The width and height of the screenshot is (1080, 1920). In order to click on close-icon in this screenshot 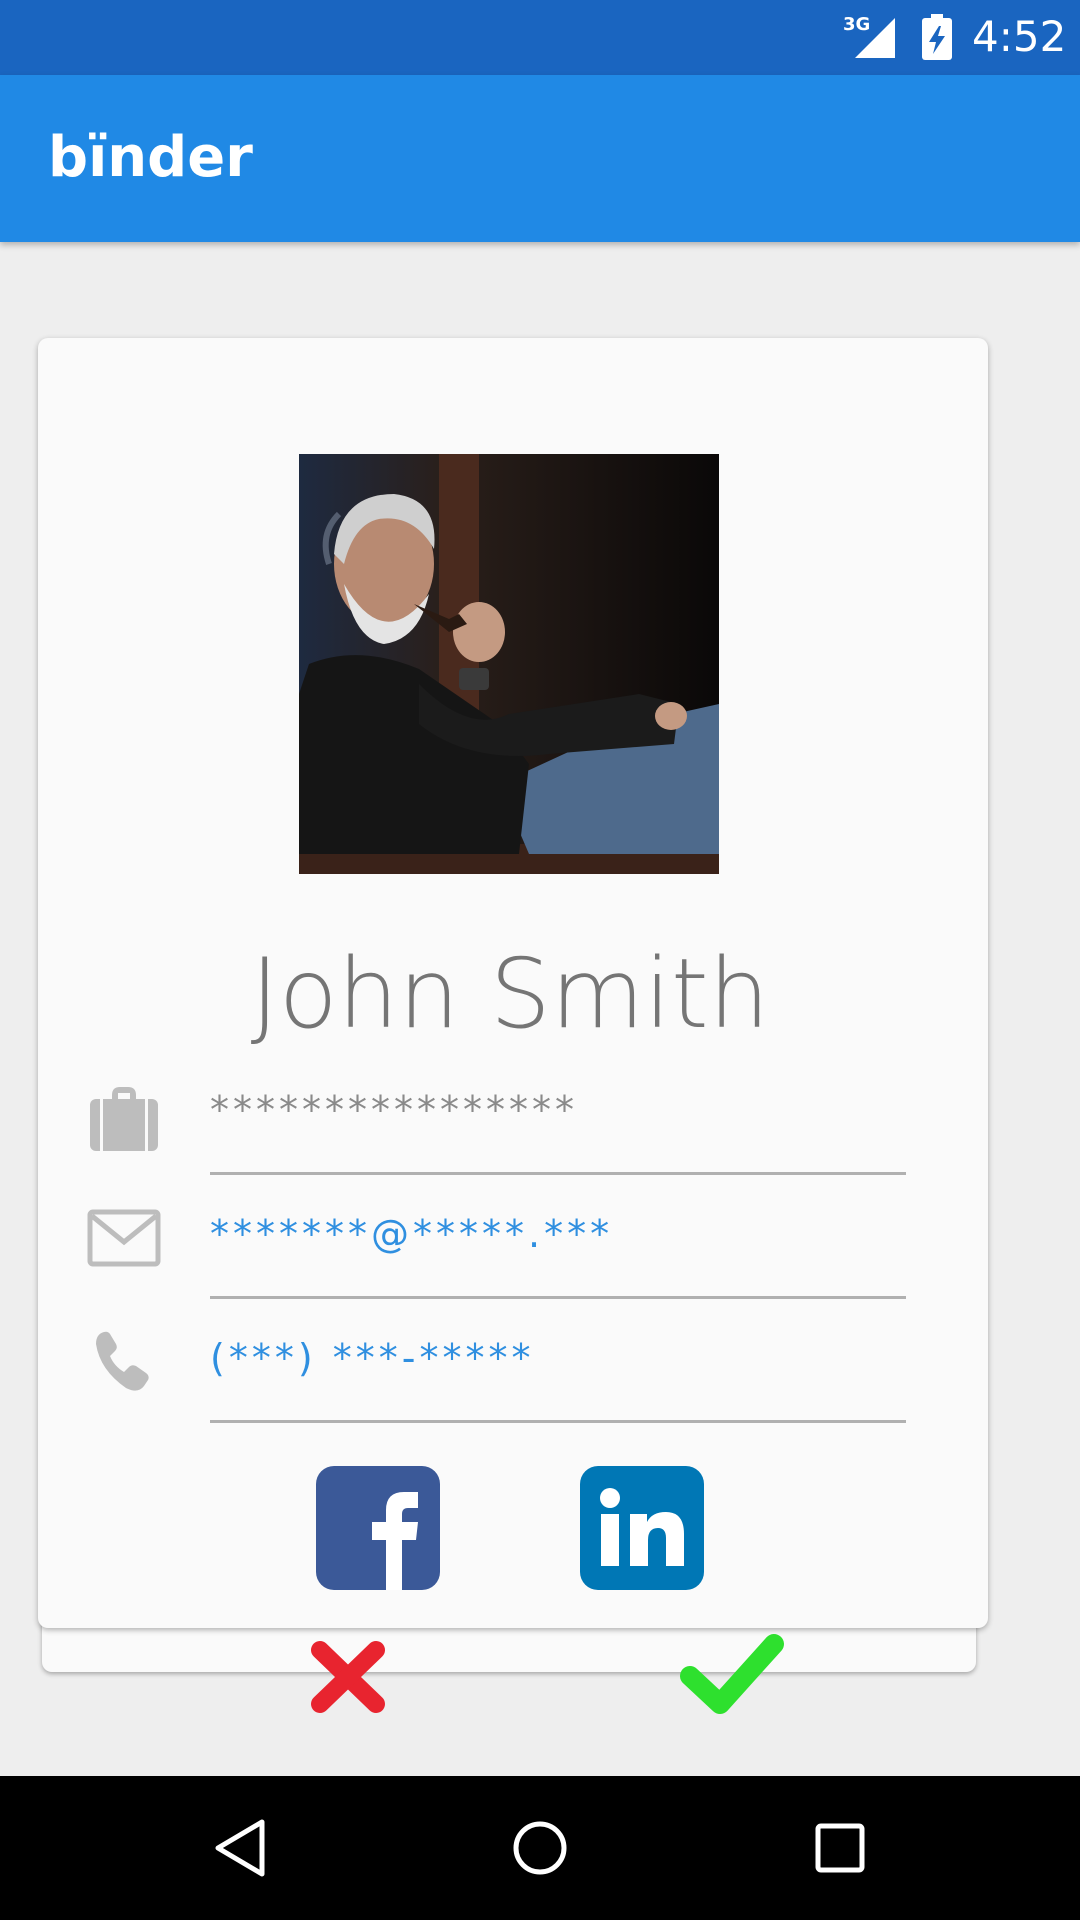, I will do `click(348, 1677)`.